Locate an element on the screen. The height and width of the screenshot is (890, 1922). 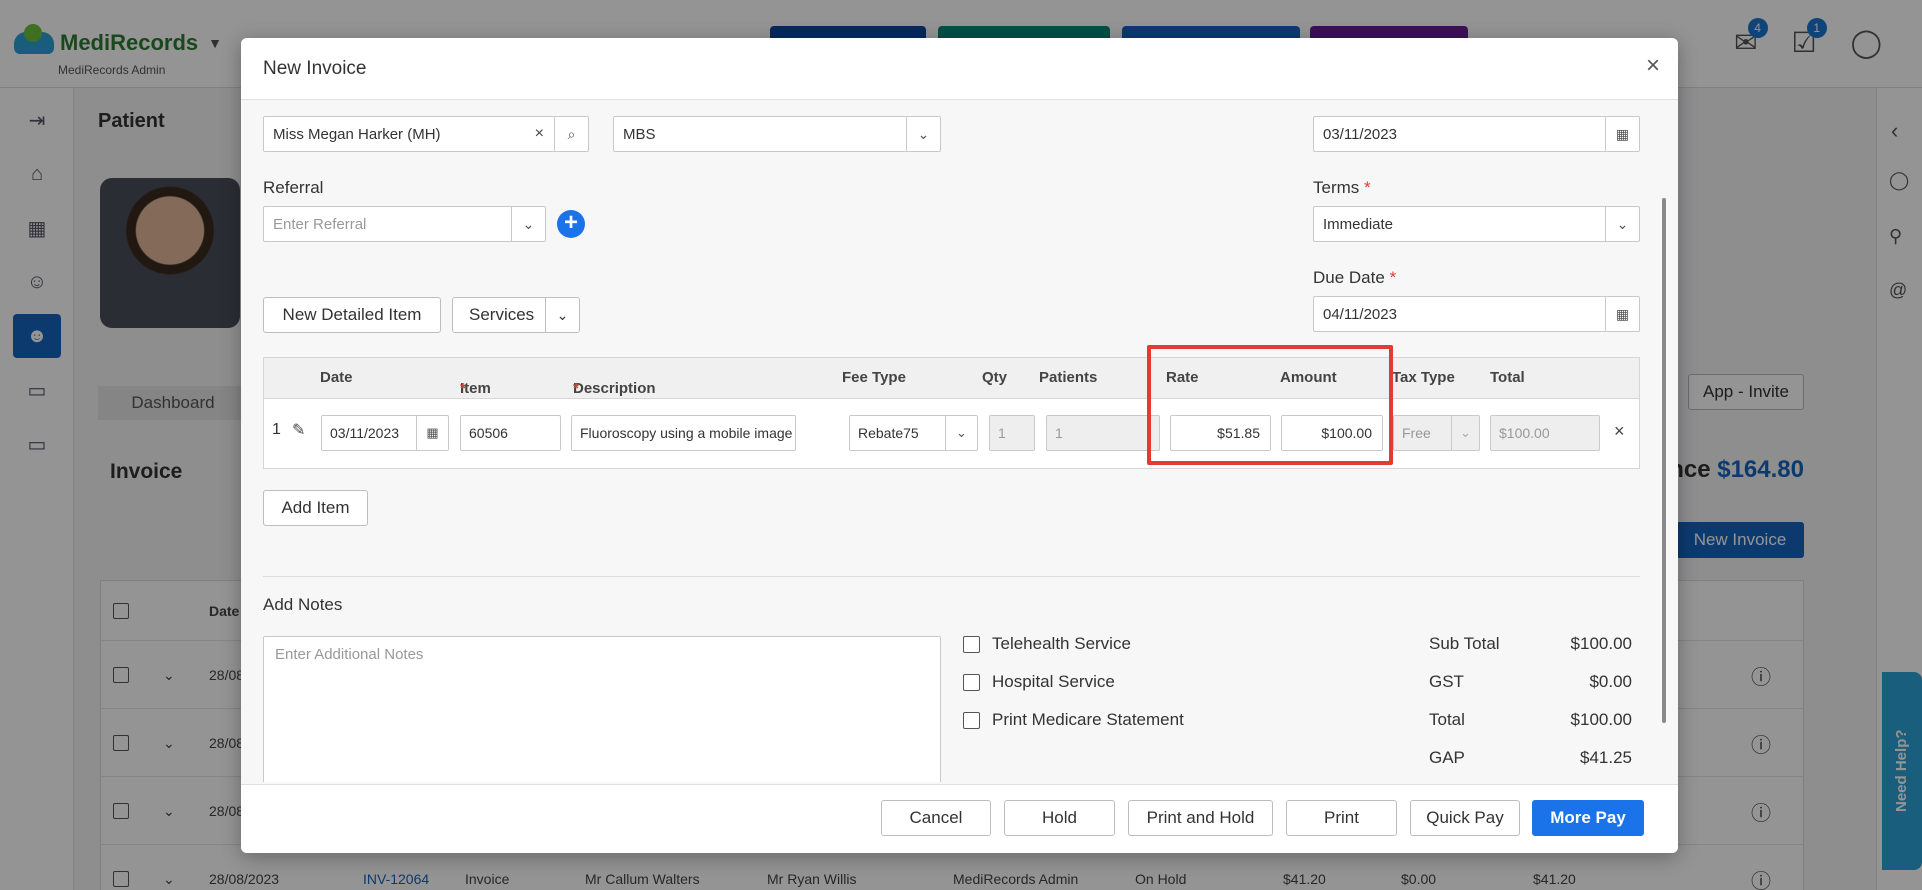
telehealth-checkbox is located at coordinates (971, 644).